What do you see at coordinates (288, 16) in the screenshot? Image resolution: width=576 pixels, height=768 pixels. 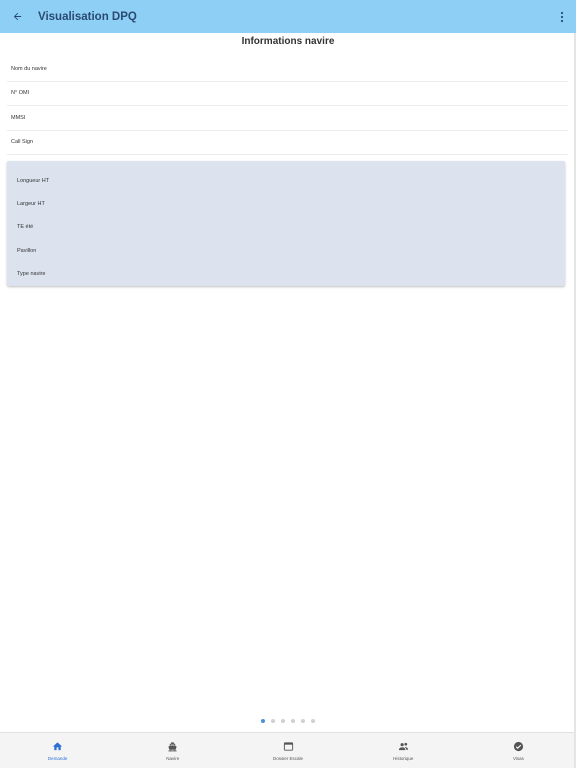 I see `app-bar: Visualisation DPQ` at bounding box center [288, 16].